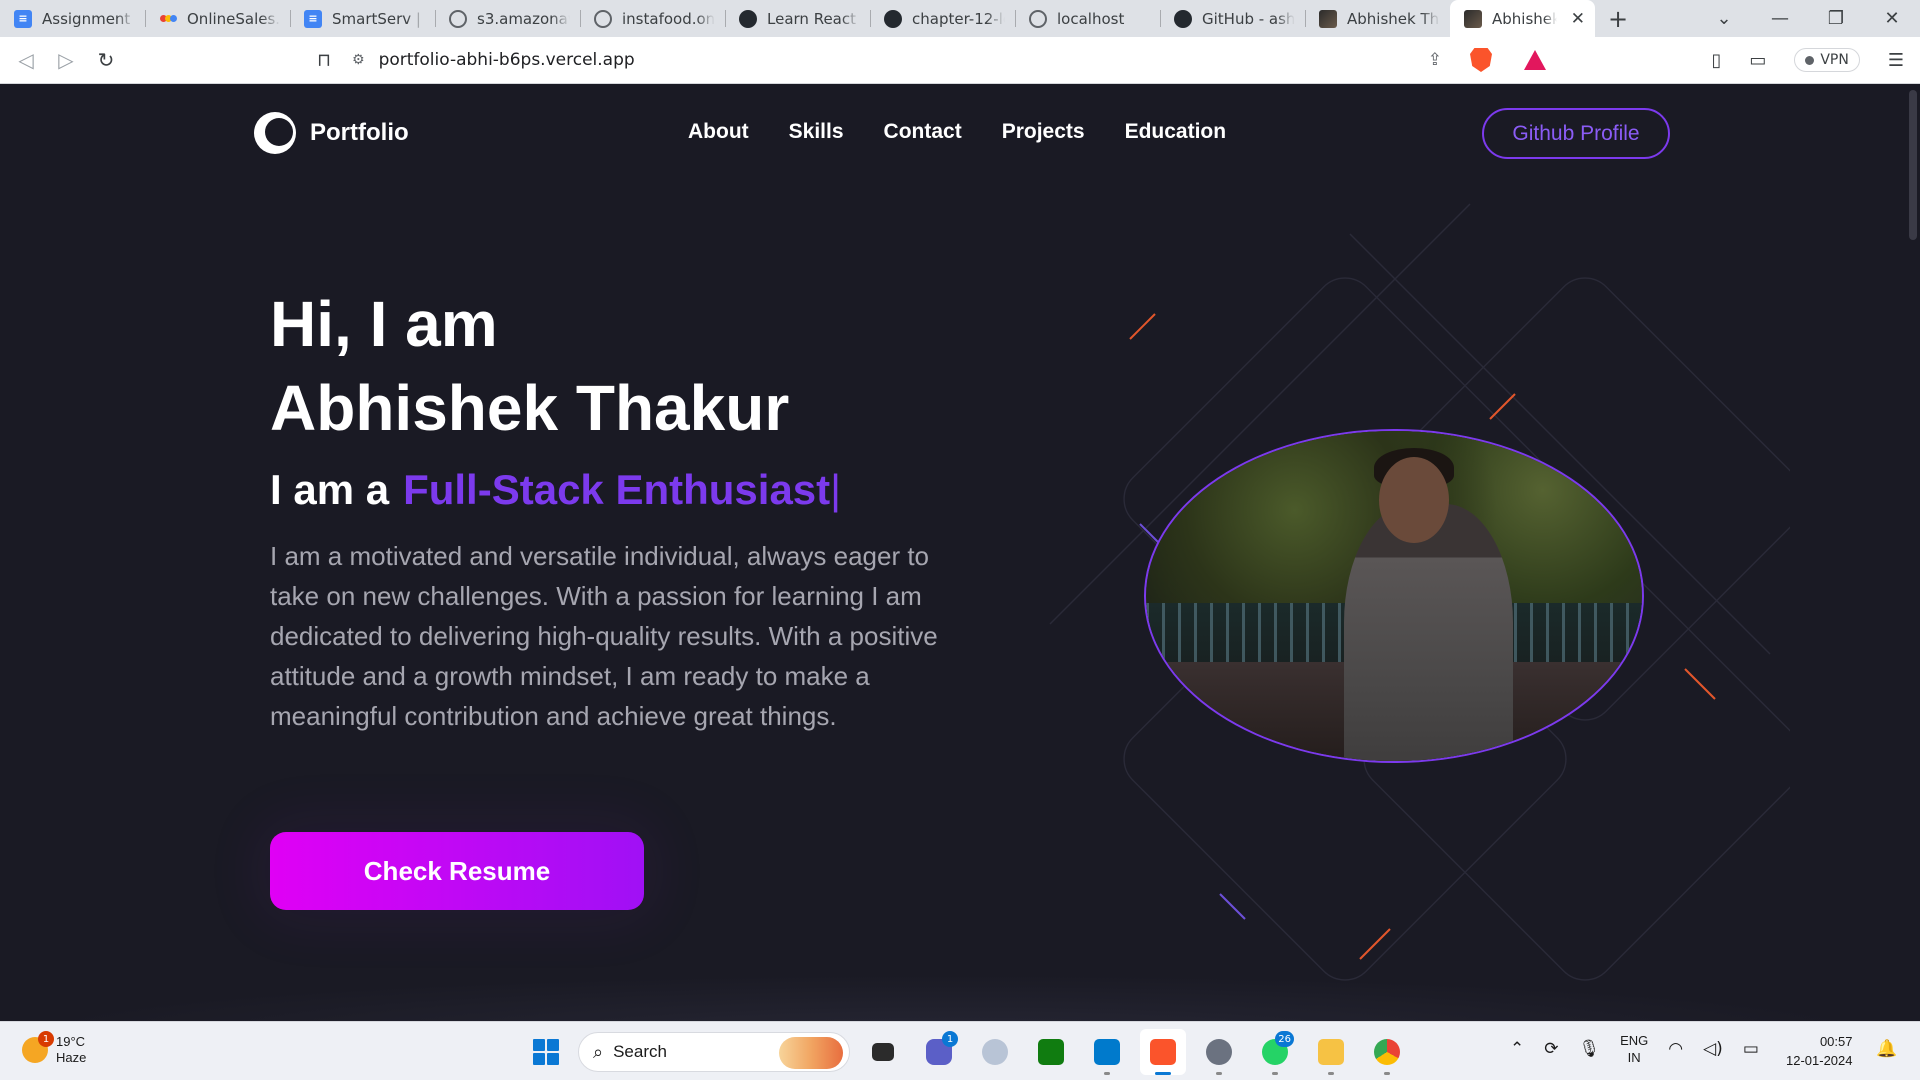  I want to click on browser-tab: ≡ SmartServ | Co, so click(362, 18).